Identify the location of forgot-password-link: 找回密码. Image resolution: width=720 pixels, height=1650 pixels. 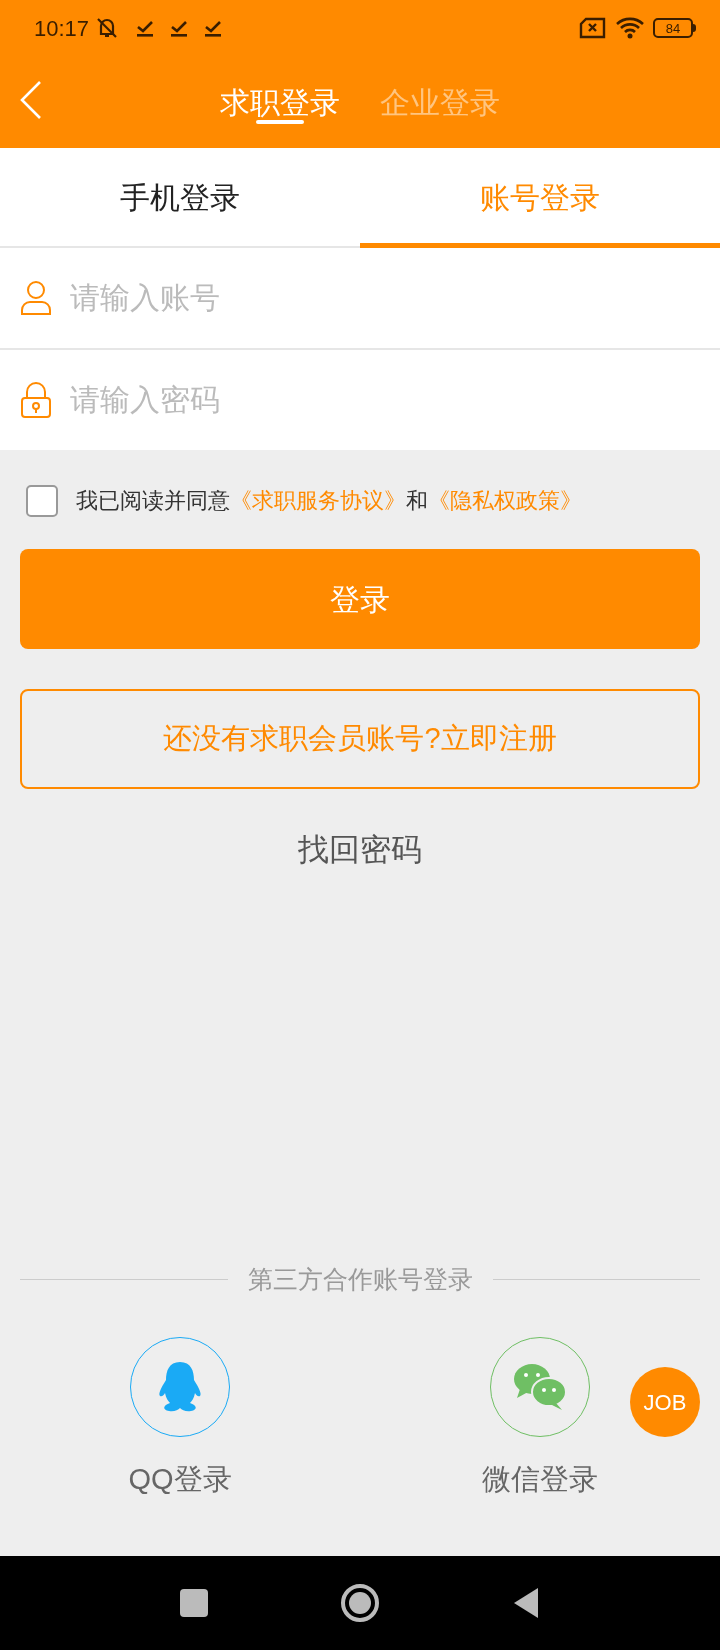
(360, 850).